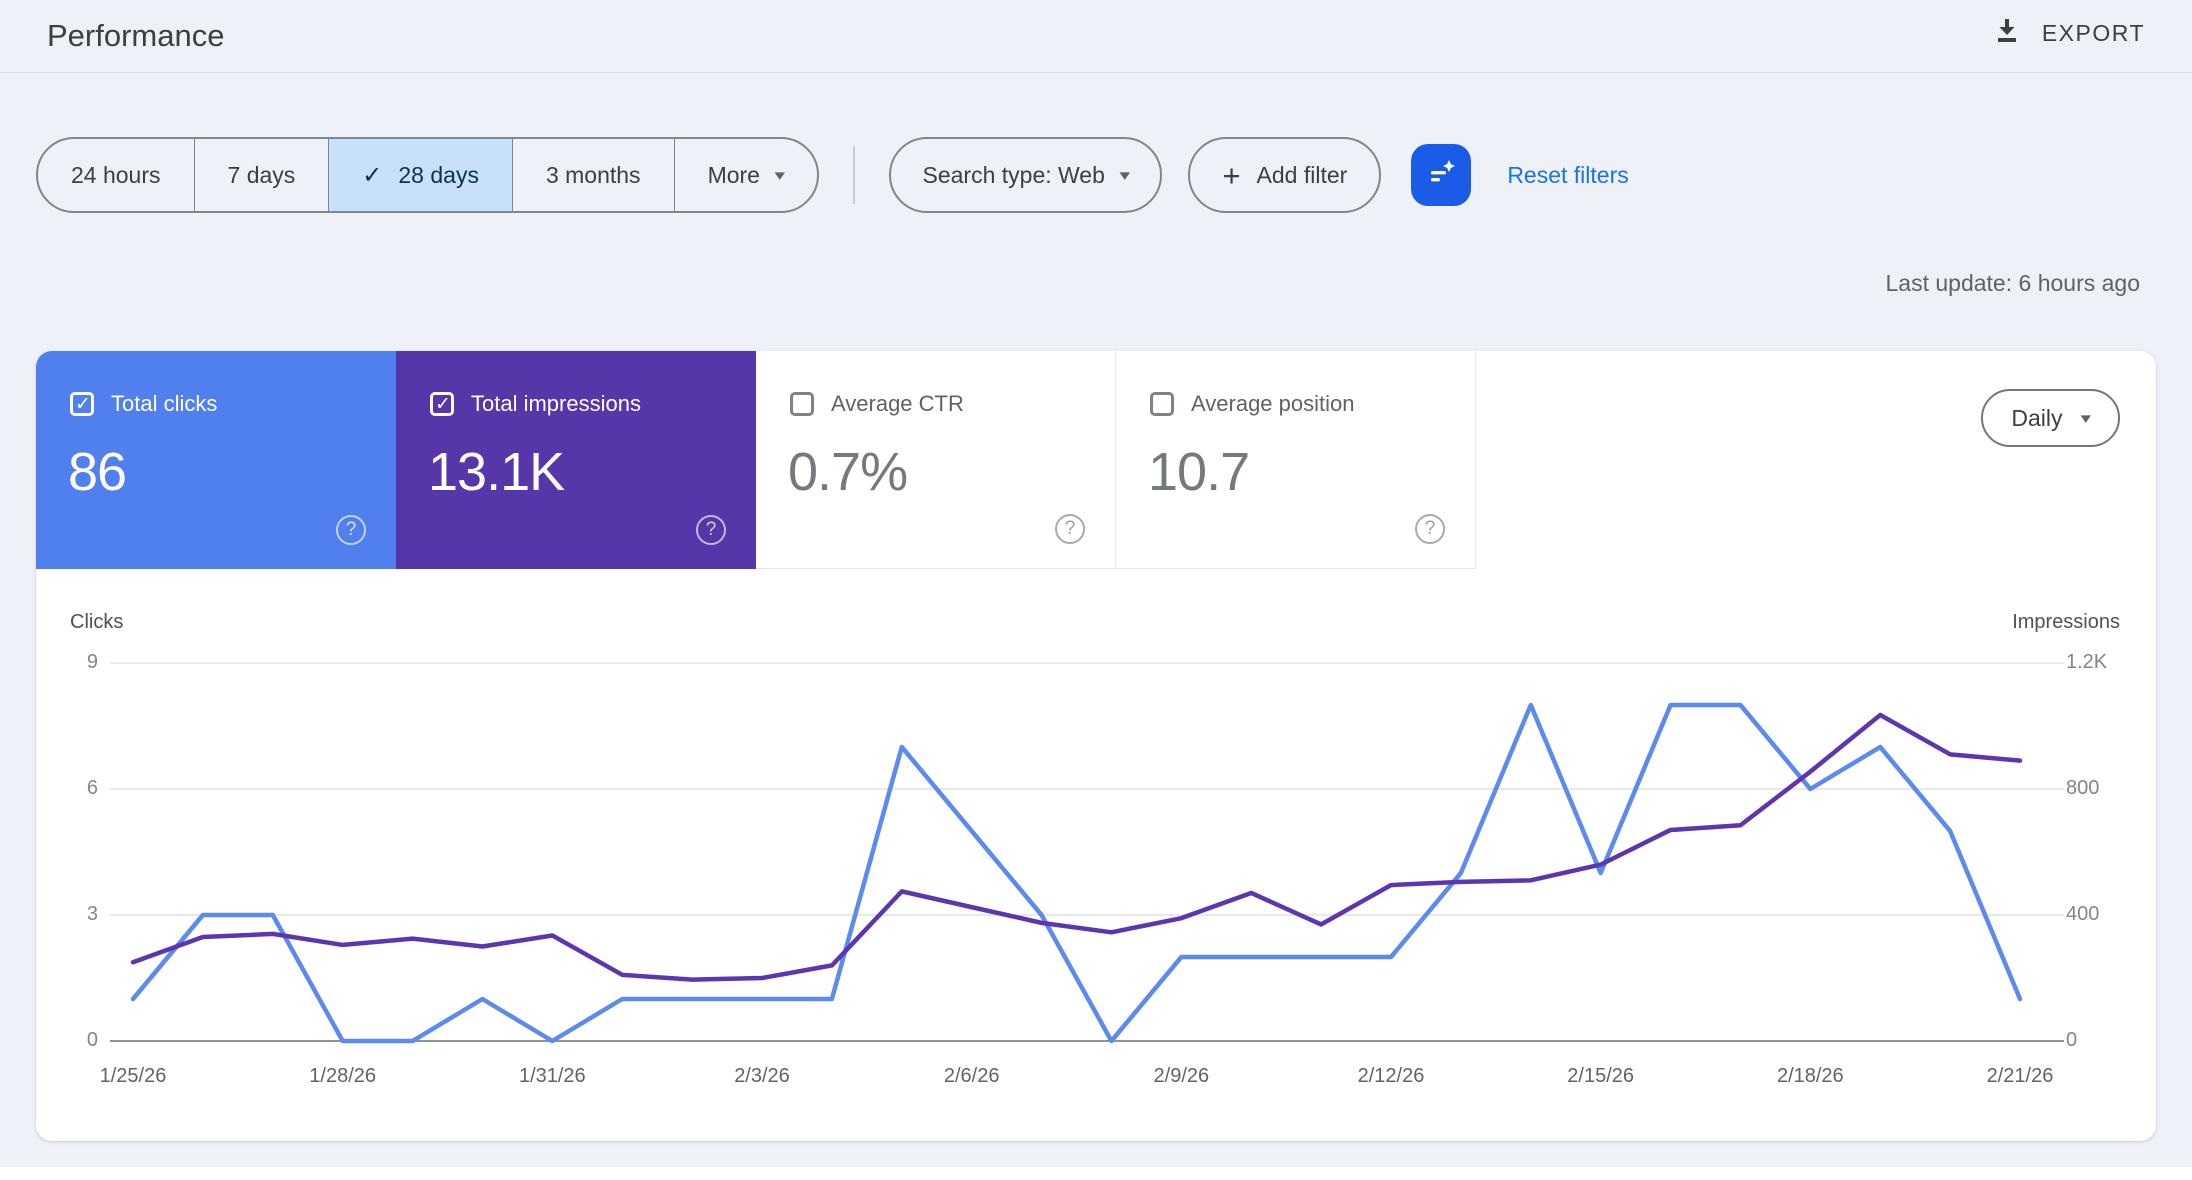 This screenshot has height=1180, width=2192. Describe the element at coordinates (92, 662) in the screenshot. I see `left-axis-tick: 9` at that location.